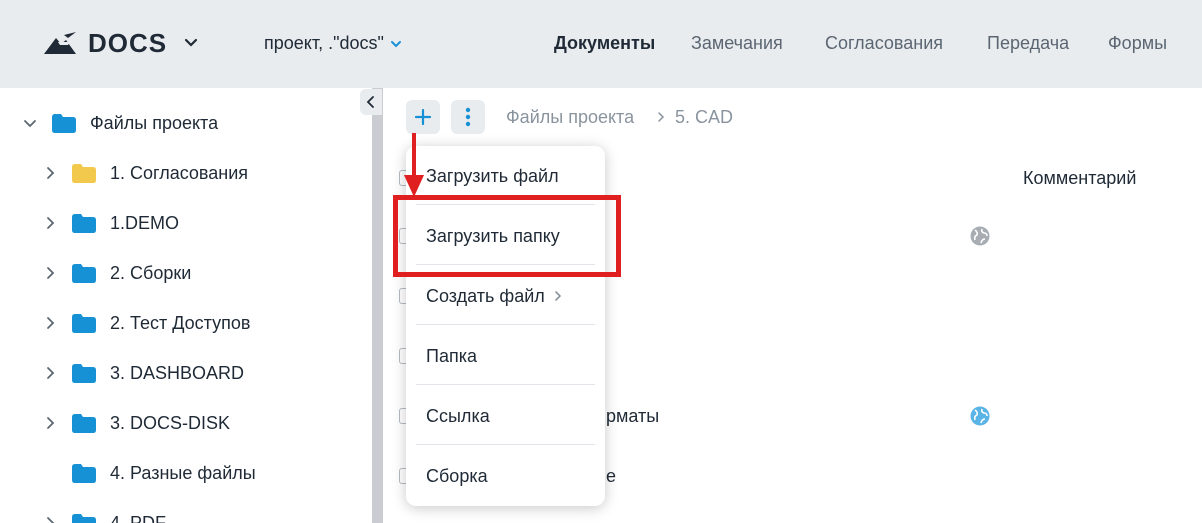 The height and width of the screenshot is (523, 1202). Describe the element at coordinates (138, 517) in the screenshot. I see `tree-item-label: 4. PDF` at that location.